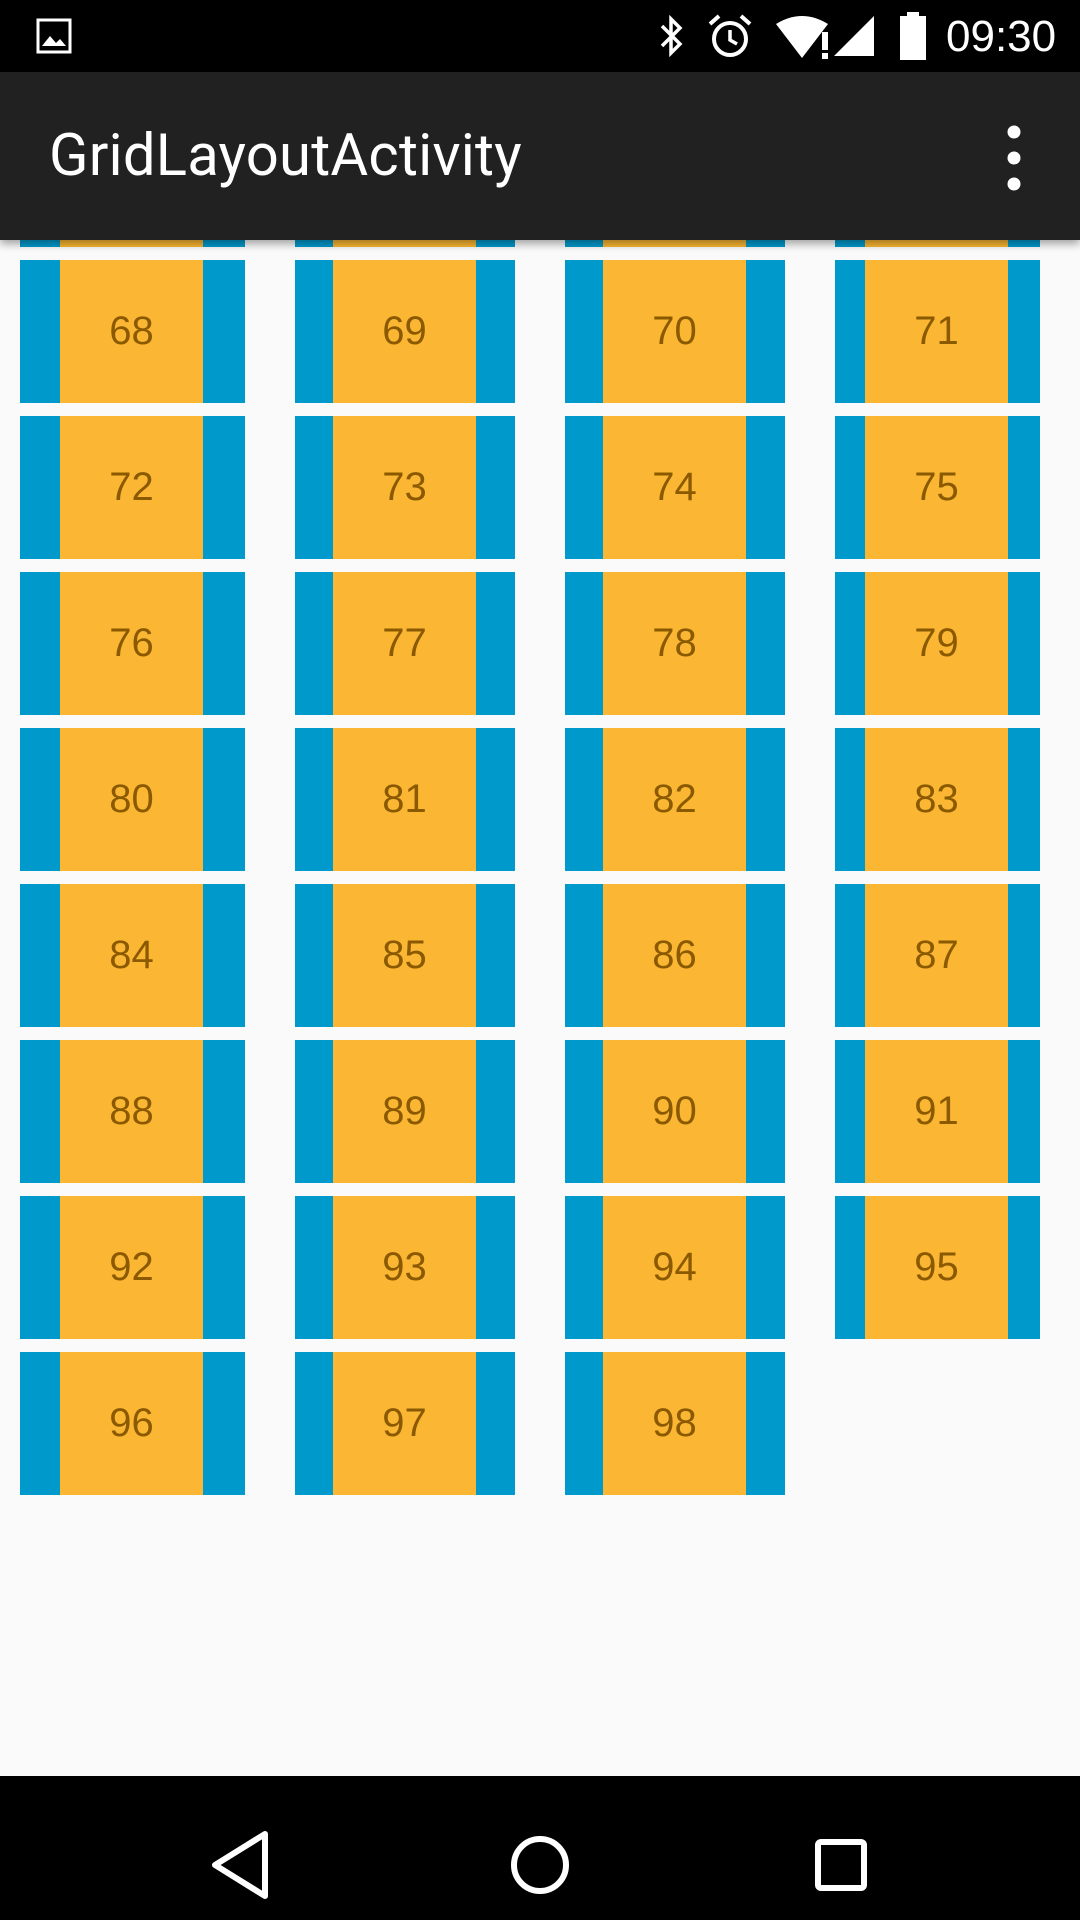 The height and width of the screenshot is (1920, 1080). I want to click on back-icon, so click(240, 1865).